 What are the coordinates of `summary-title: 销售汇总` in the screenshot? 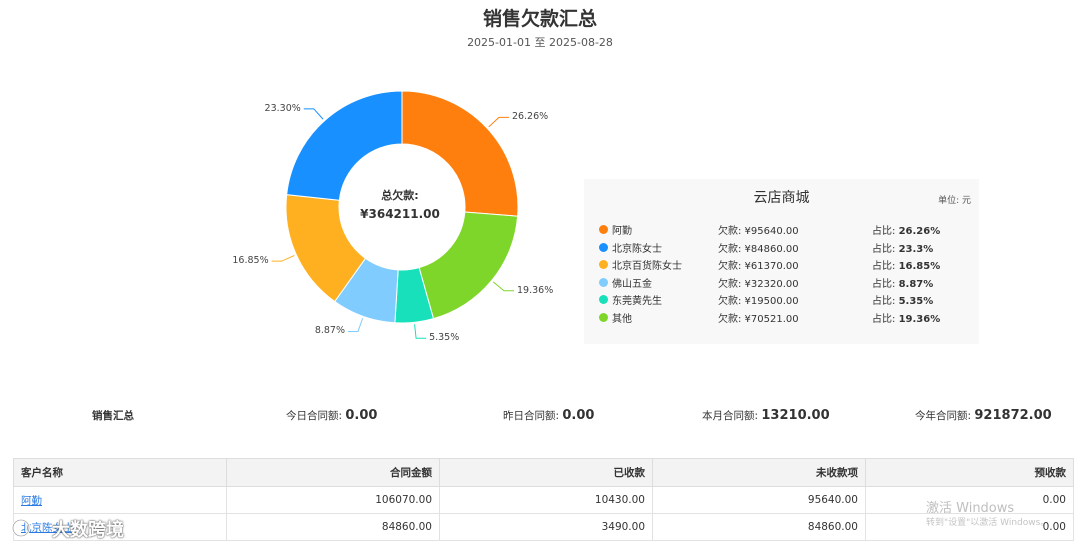 It's located at (113, 416).